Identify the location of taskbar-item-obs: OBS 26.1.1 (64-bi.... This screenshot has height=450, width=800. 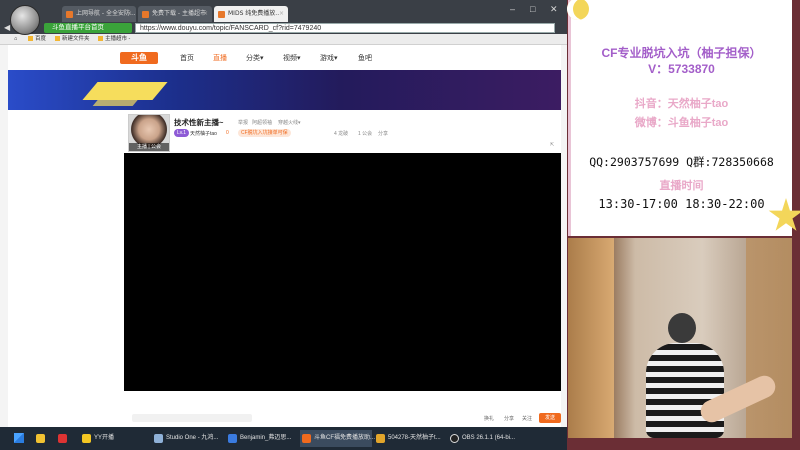
(493, 438).